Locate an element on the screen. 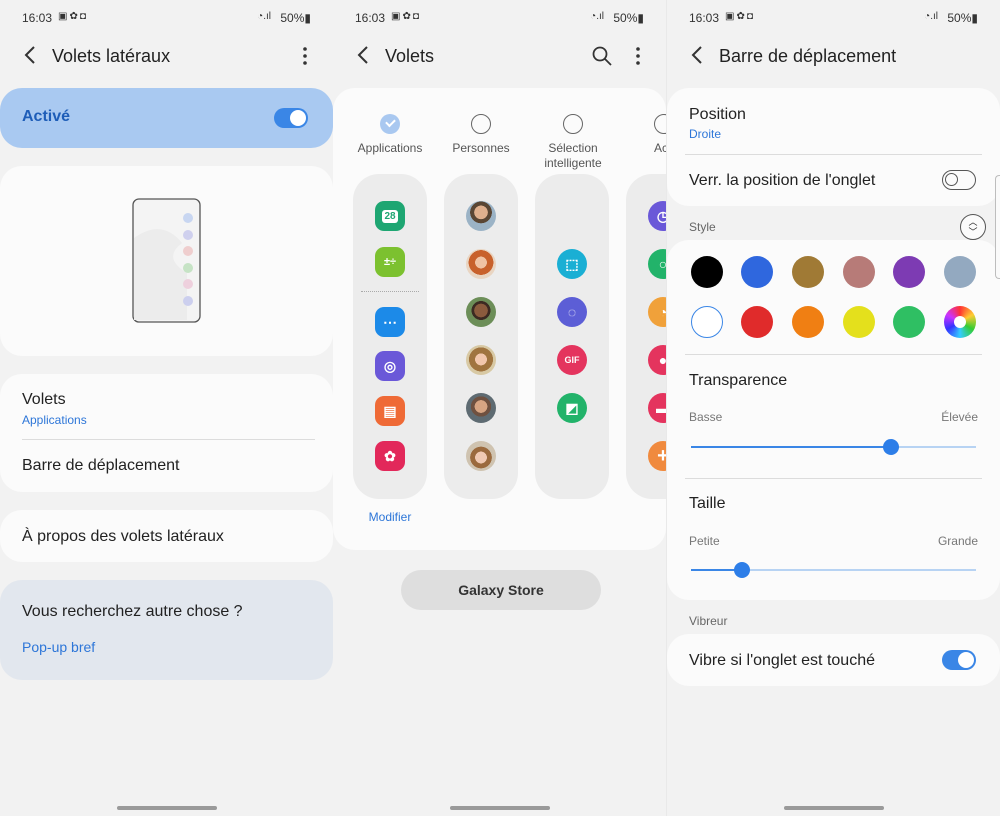 This screenshot has width=1000, height=816. apps-panel-preview: 28 ±÷ ⋯ ◎ ▤ ✿ is located at coordinates (390, 336).